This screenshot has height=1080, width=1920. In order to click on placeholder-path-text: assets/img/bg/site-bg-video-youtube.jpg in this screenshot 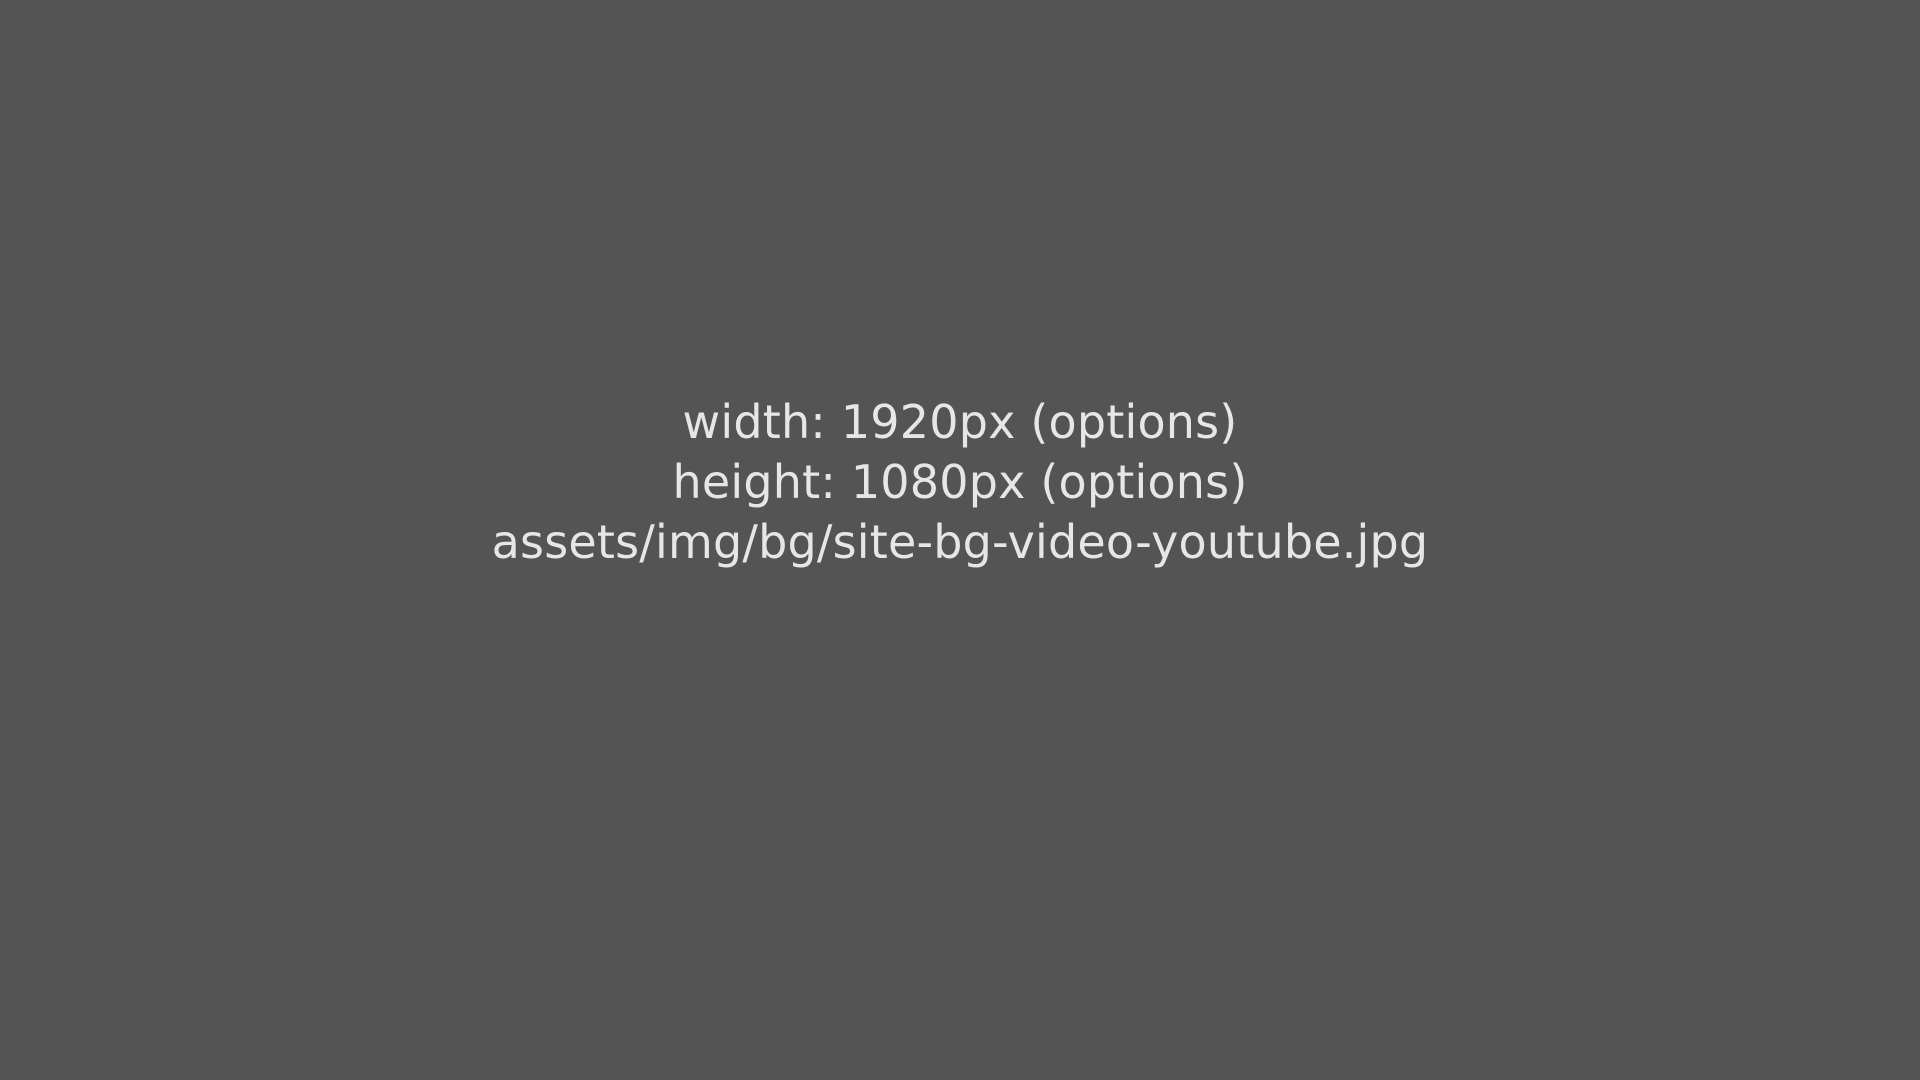, I will do `click(960, 542)`.